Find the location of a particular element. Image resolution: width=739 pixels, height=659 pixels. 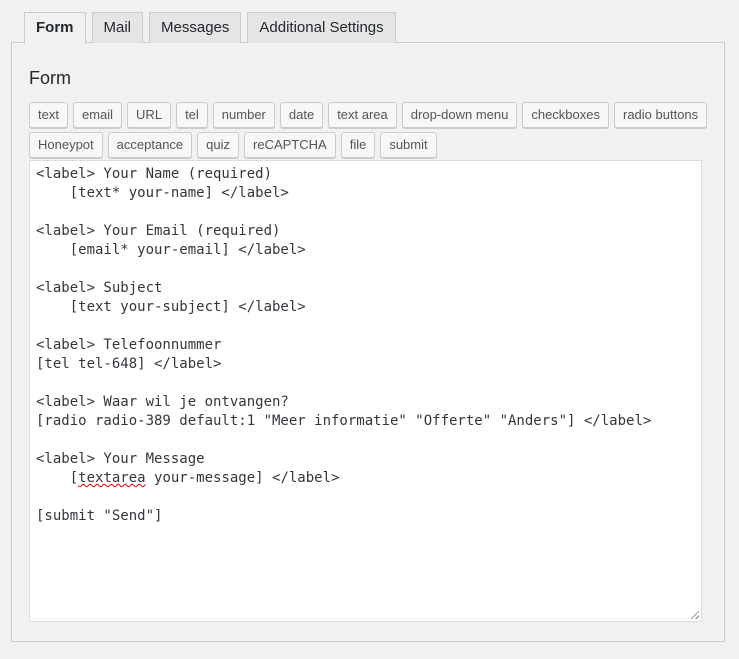

editor-line: [textarea your-message] </label> is located at coordinates (365, 478).